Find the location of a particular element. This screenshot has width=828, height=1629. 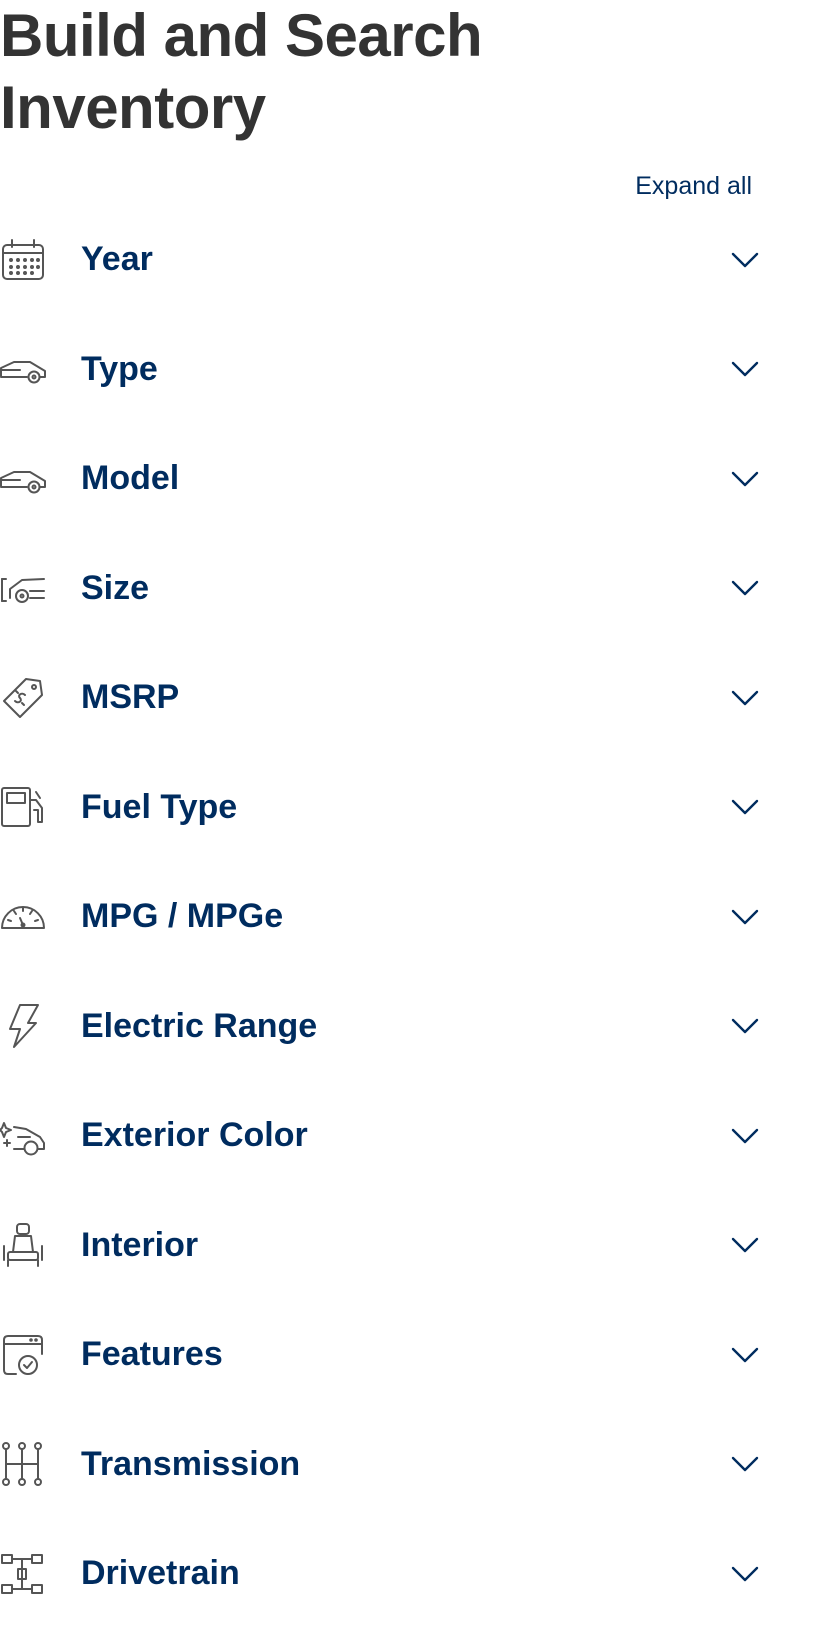

lightning-bolt-icon is located at coordinates (24, 1026).